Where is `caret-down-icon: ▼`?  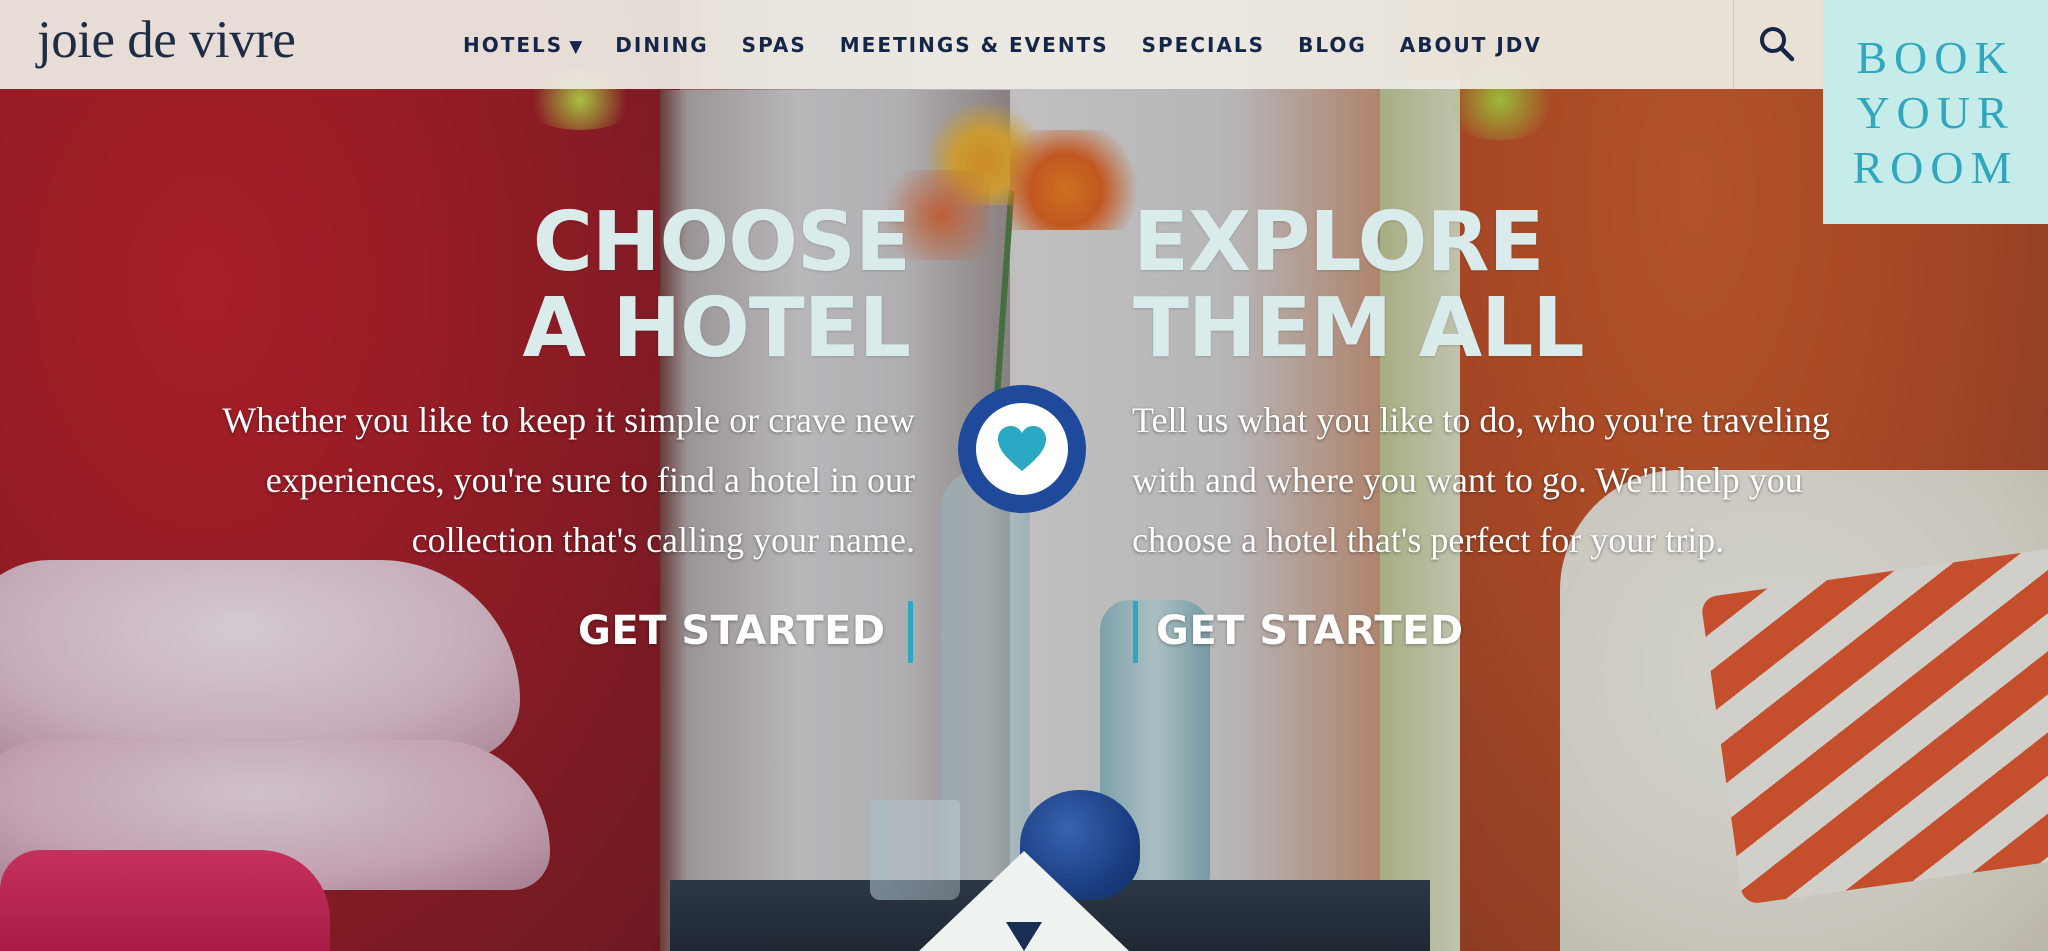
caret-down-icon: ▼ is located at coordinates (576, 47).